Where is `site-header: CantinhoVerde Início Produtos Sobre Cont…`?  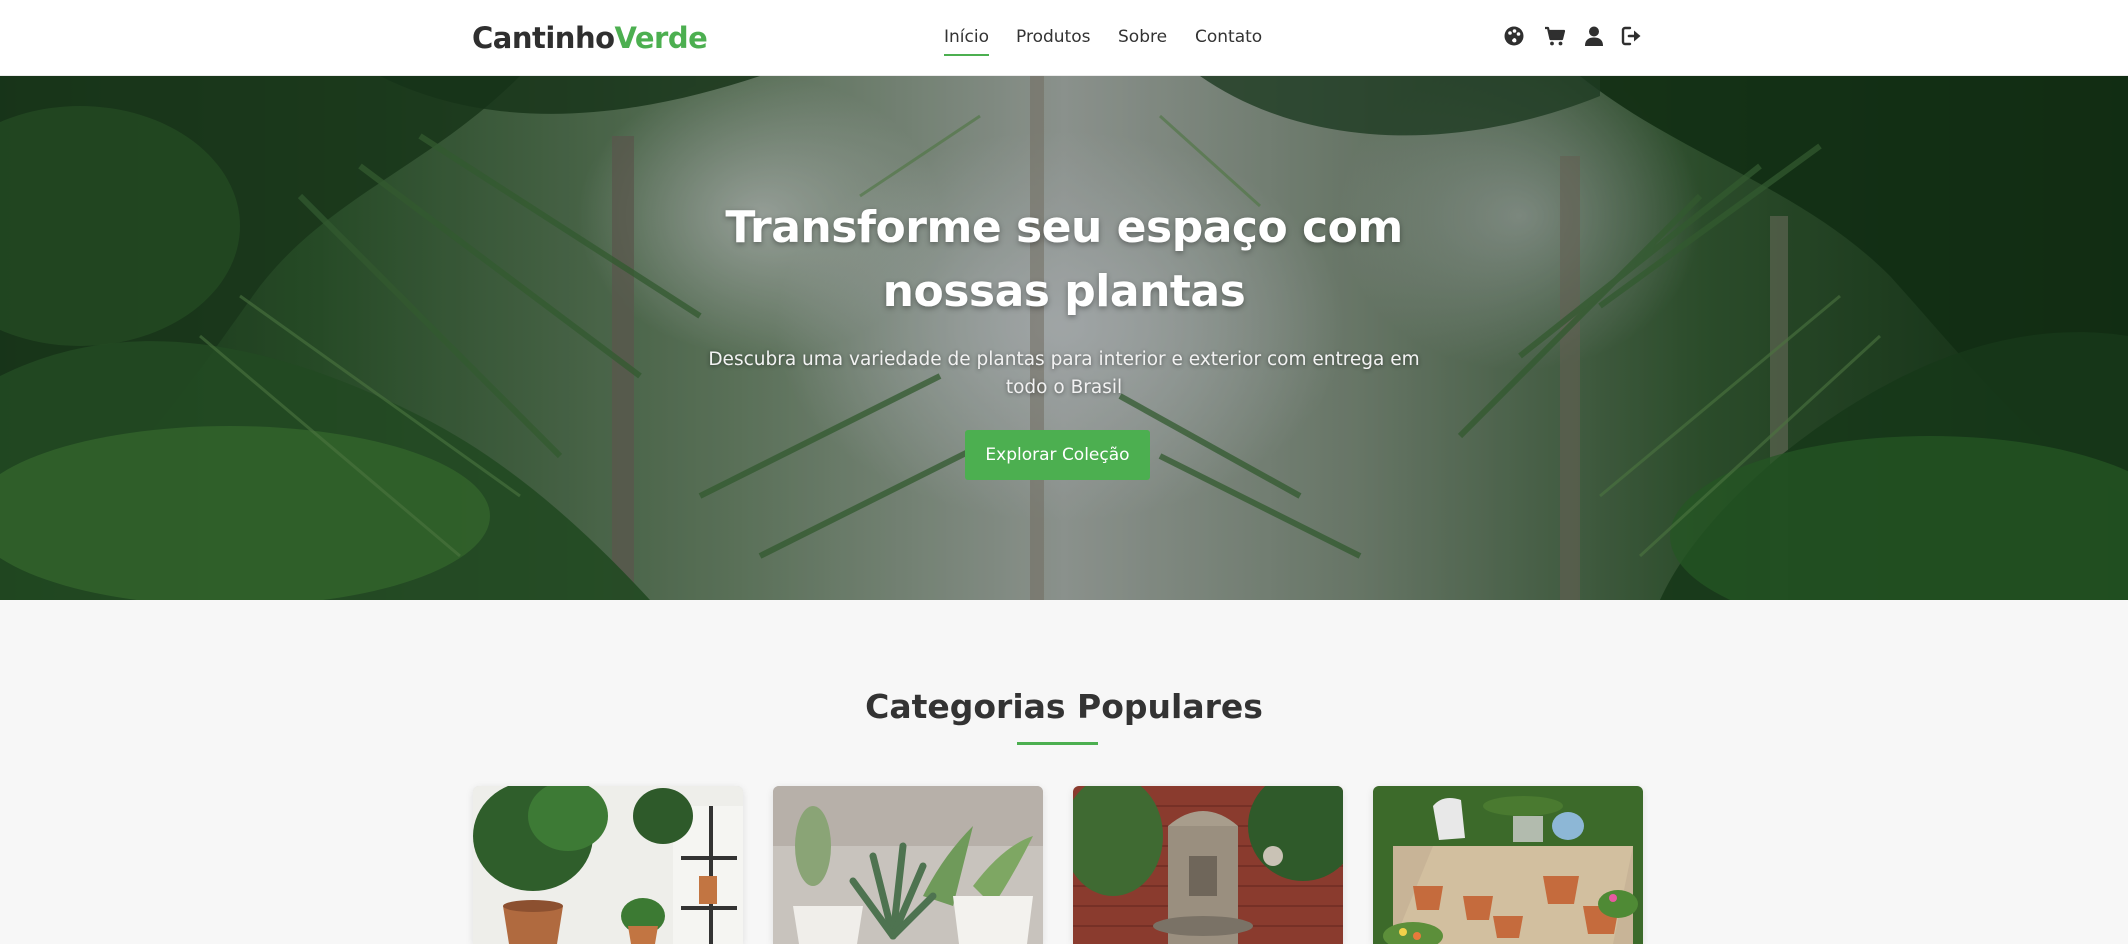
site-header: CantinhoVerde Início Produtos Sobre Cont… is located at coordinates (1064, 38).